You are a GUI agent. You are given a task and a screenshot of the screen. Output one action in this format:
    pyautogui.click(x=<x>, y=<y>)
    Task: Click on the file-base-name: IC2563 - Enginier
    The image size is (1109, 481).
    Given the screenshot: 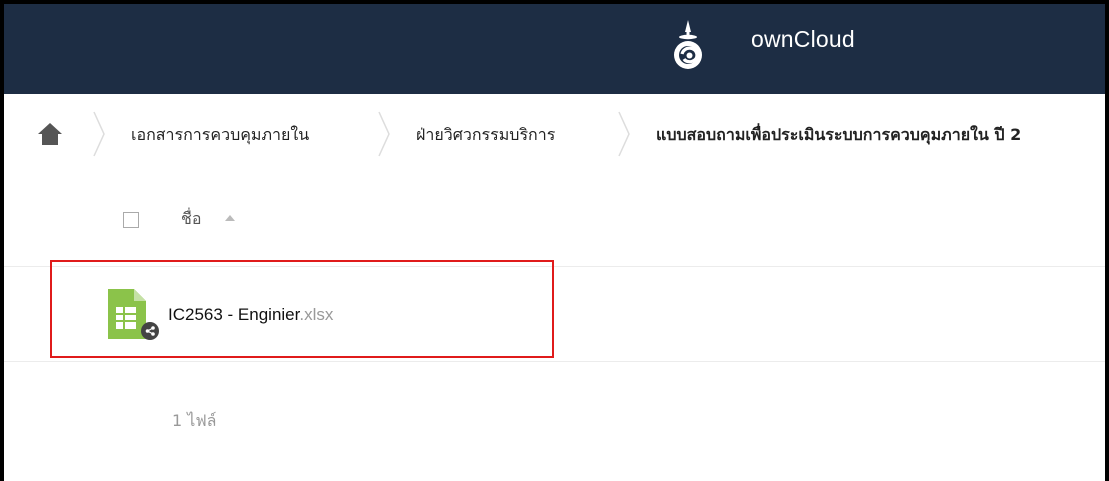 What is the action you would take?
    pyautogui.click(x=233, y=314)
    